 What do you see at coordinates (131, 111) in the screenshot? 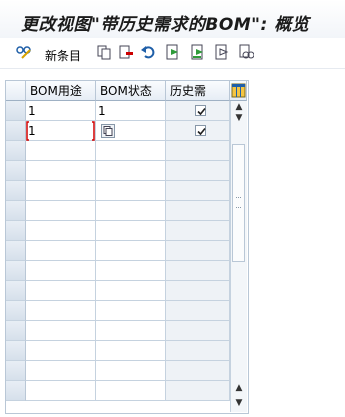
I see `bom-status-field: 1` at bounding box center [131, 111].